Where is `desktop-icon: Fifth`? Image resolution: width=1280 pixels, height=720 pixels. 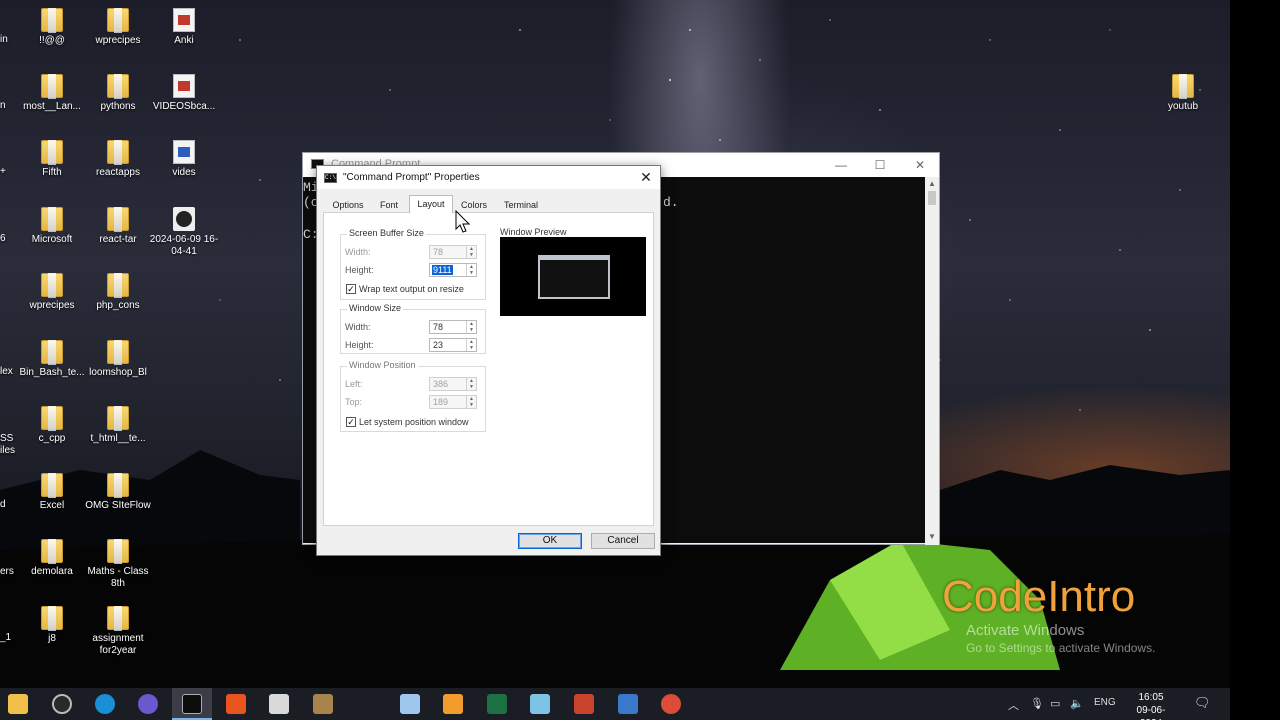 desktop-icon: Fifth is located at coordinates (52, 159).